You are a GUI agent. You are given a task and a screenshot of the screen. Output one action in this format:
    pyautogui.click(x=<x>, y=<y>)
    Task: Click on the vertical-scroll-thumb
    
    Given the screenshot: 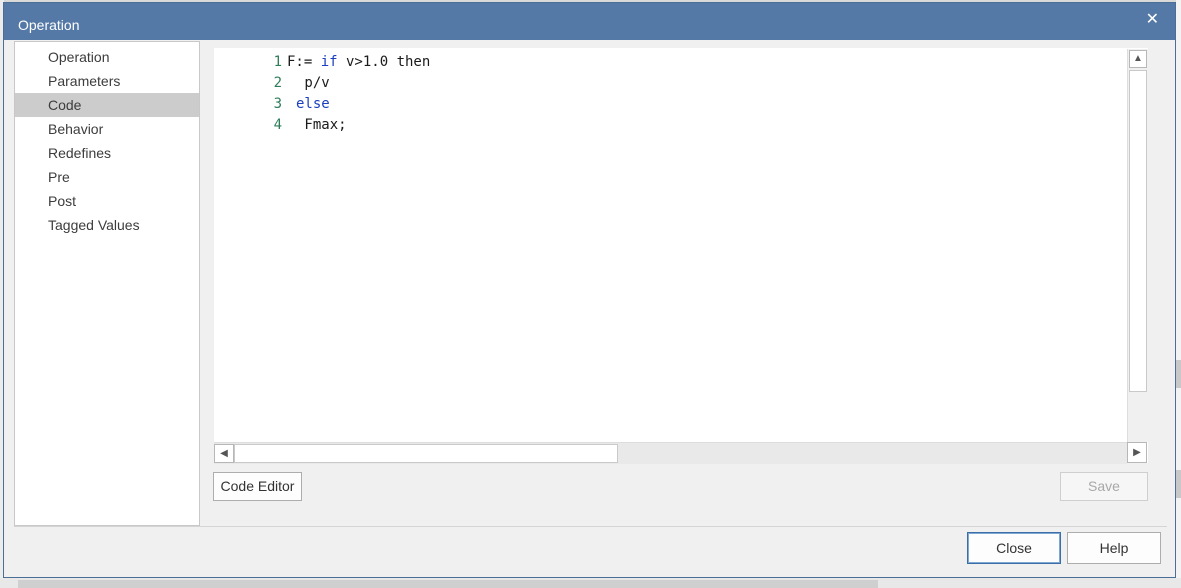 What is the action you would take?
    pyautogui.click(x=1138, y=231)
    